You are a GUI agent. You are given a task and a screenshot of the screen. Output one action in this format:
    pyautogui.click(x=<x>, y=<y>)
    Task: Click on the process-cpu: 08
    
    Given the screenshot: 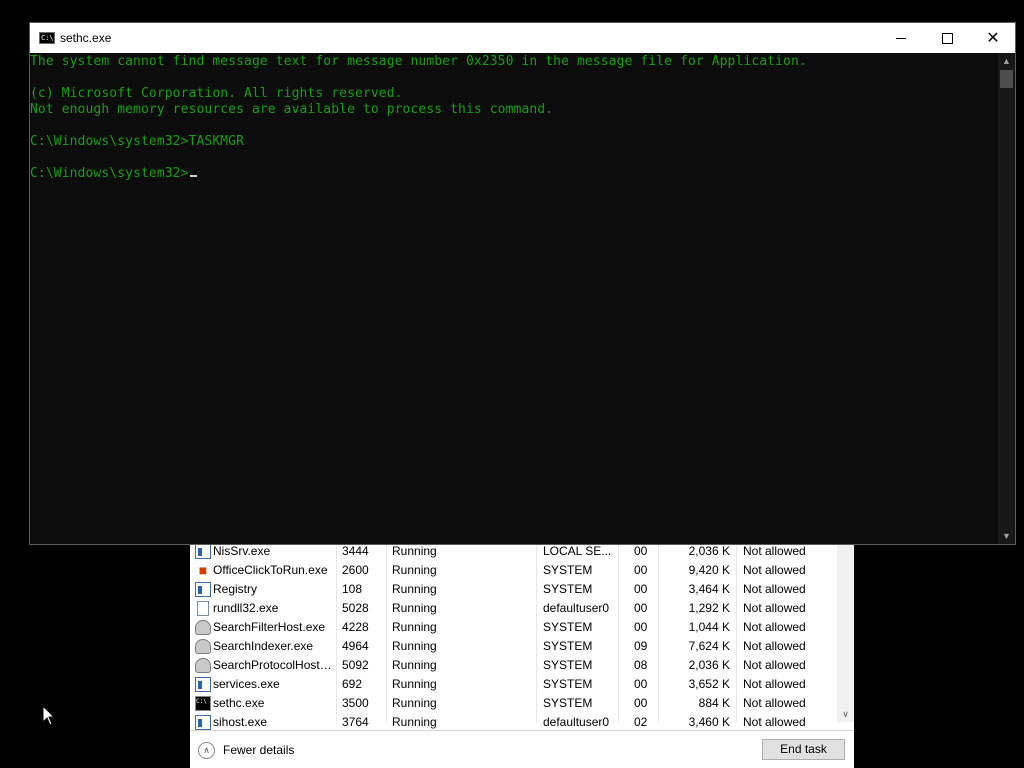 What is the action you would take?
    pyautogui.click(x=641, y=665)
    